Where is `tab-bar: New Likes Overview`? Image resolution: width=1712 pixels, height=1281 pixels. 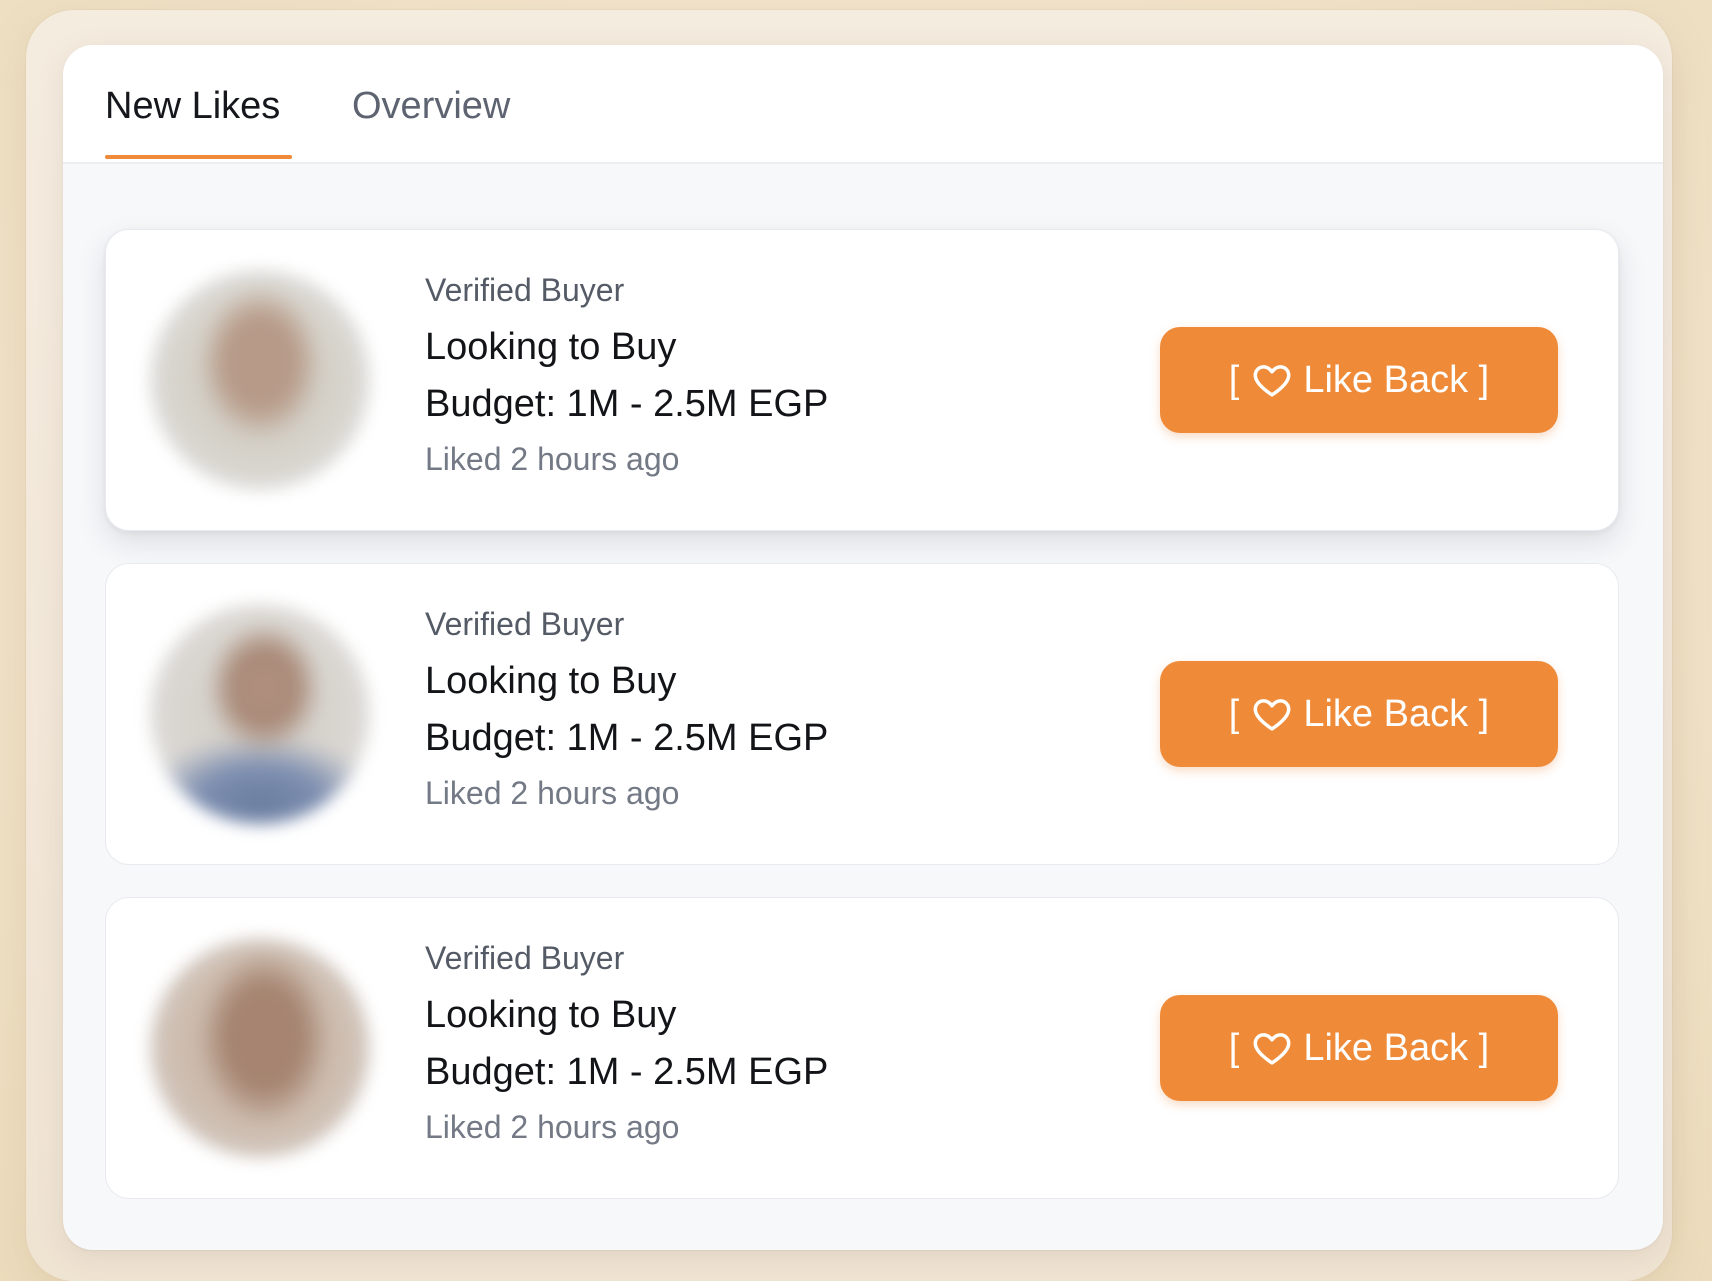
tab-bar: New Likes Overview is located at coordinates (863, 104).